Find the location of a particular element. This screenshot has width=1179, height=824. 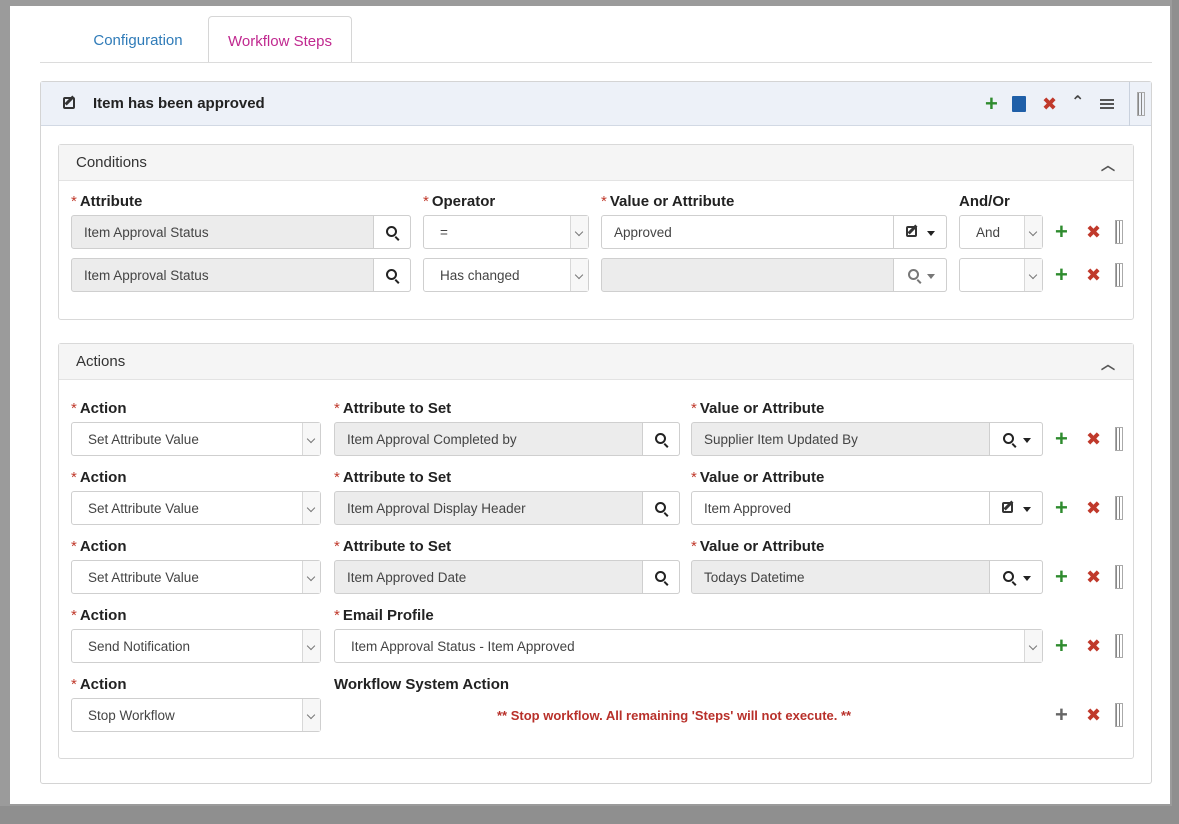

attribute-to-set-field: Item Approval Display Header is located at coordinates (507, 508).